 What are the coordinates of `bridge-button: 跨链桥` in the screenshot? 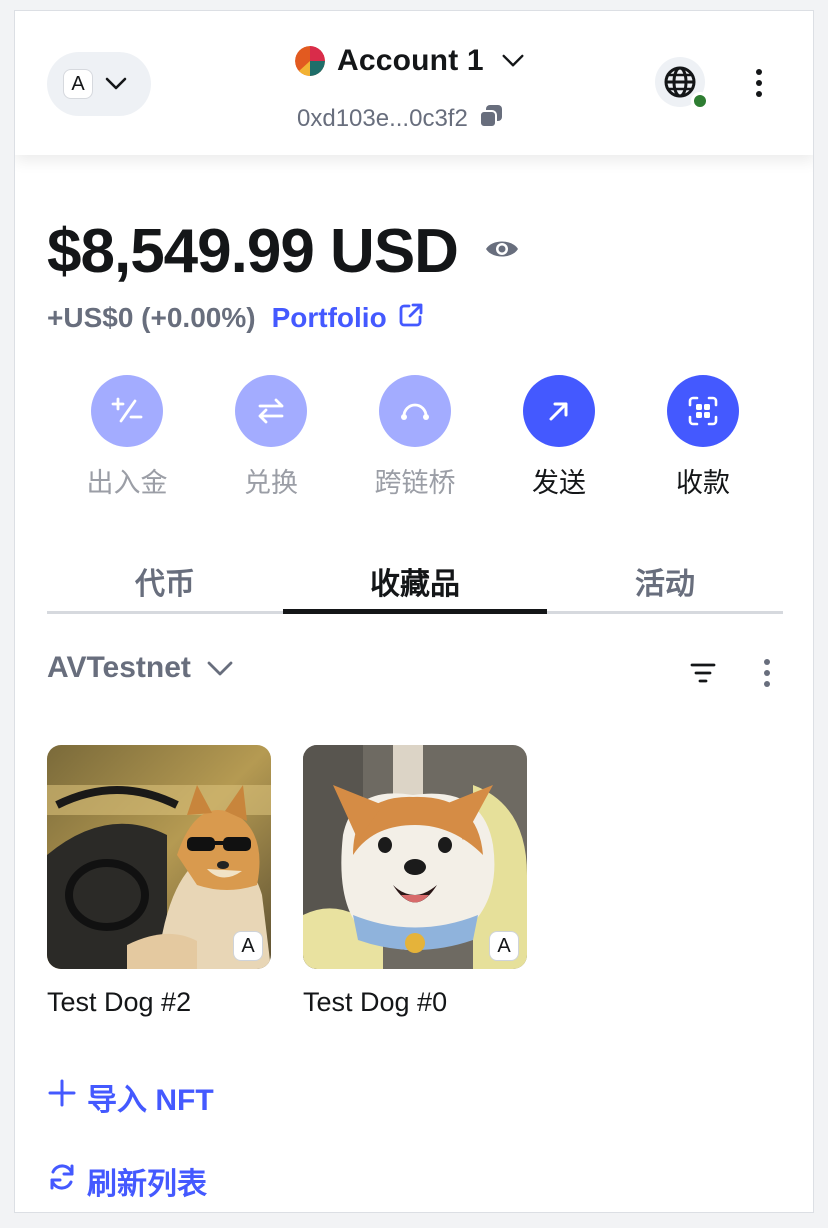 It's located at (415, 437).